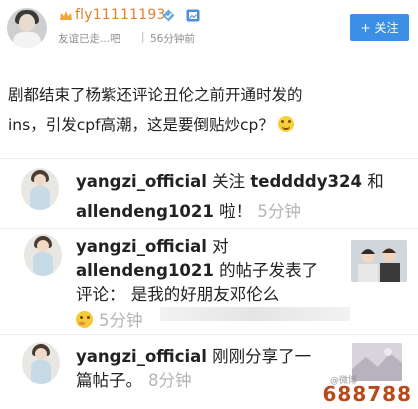 The width and height of the screenshot is (418, 409). What do you see at coordinates (306, 181) in the screenshot?
I see `mention-link: teddddy324` at bounding box center [306, 181].